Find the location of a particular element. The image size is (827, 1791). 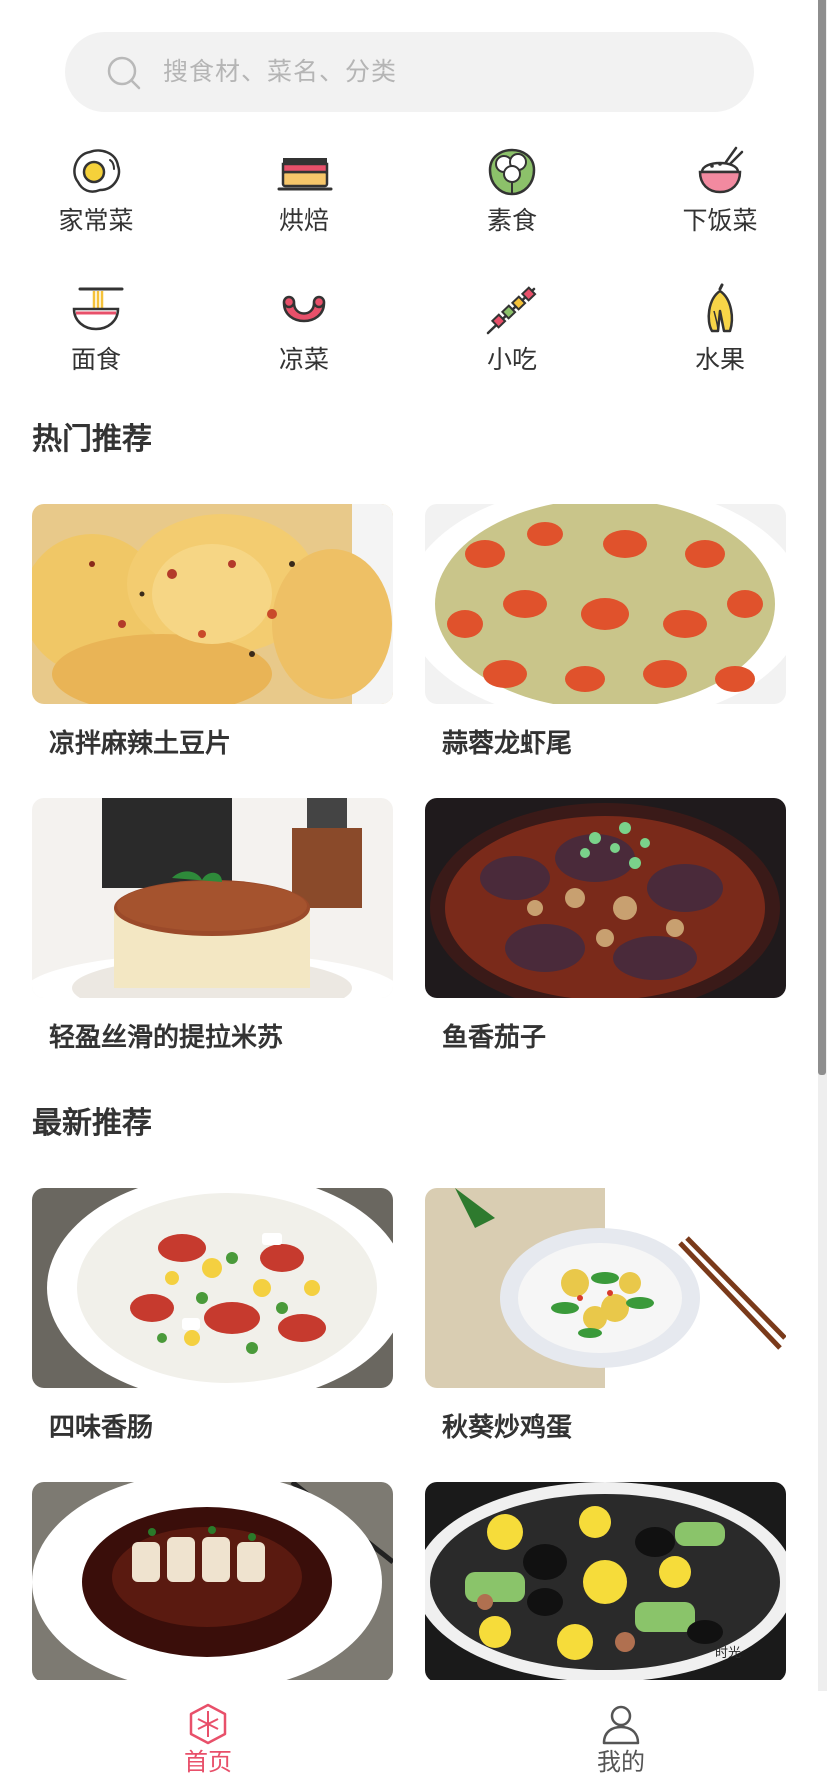

bottom-nav: 首页 我的 is located at coordinates (408, 1735).